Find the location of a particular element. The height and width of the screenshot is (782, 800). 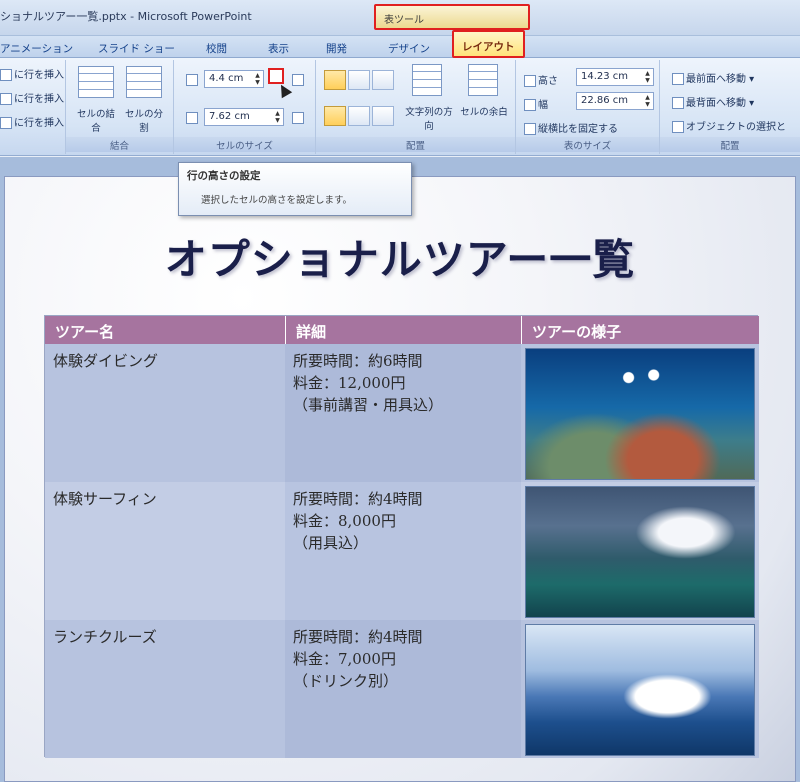

diving-photo is located at coordinates (640, 414).